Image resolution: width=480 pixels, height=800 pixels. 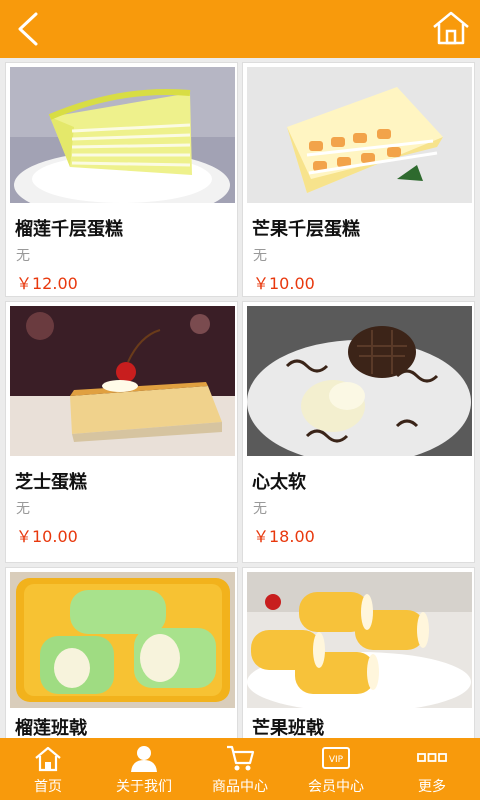 I want to click on chevron-left-icon, so click(x=28, y=29).